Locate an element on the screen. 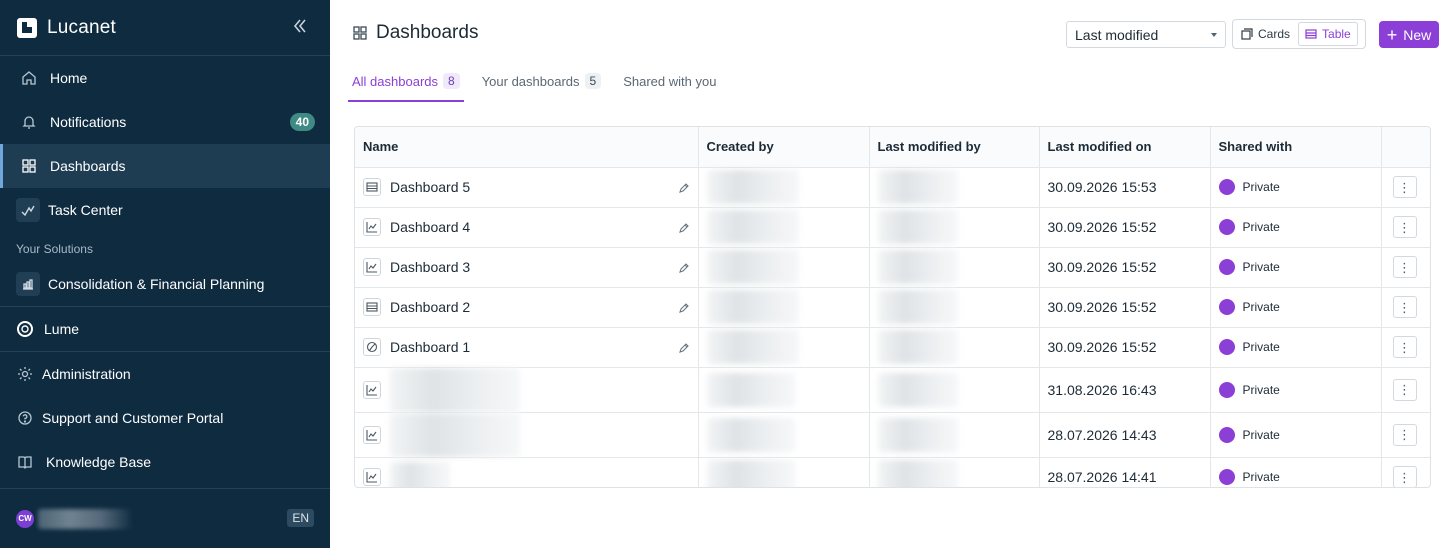  avatar: CW is located at coordinates (25, 518).